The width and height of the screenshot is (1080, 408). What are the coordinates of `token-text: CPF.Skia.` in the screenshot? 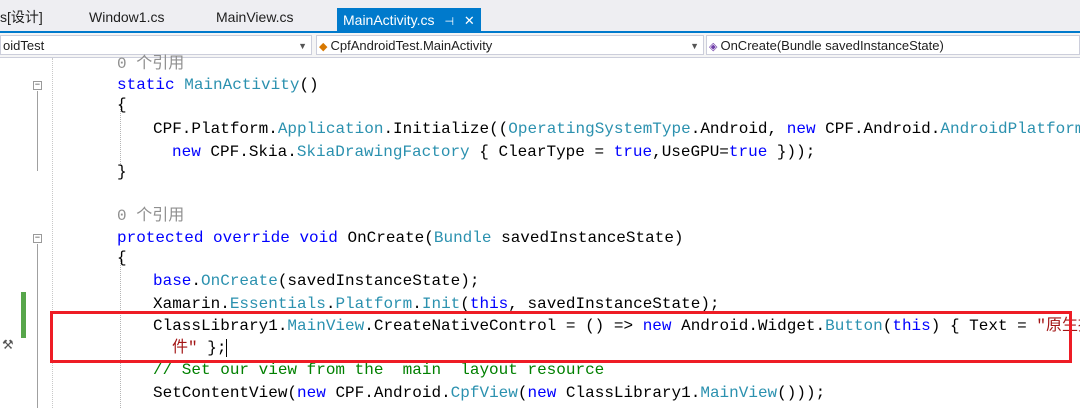 It's located at (248, 152).